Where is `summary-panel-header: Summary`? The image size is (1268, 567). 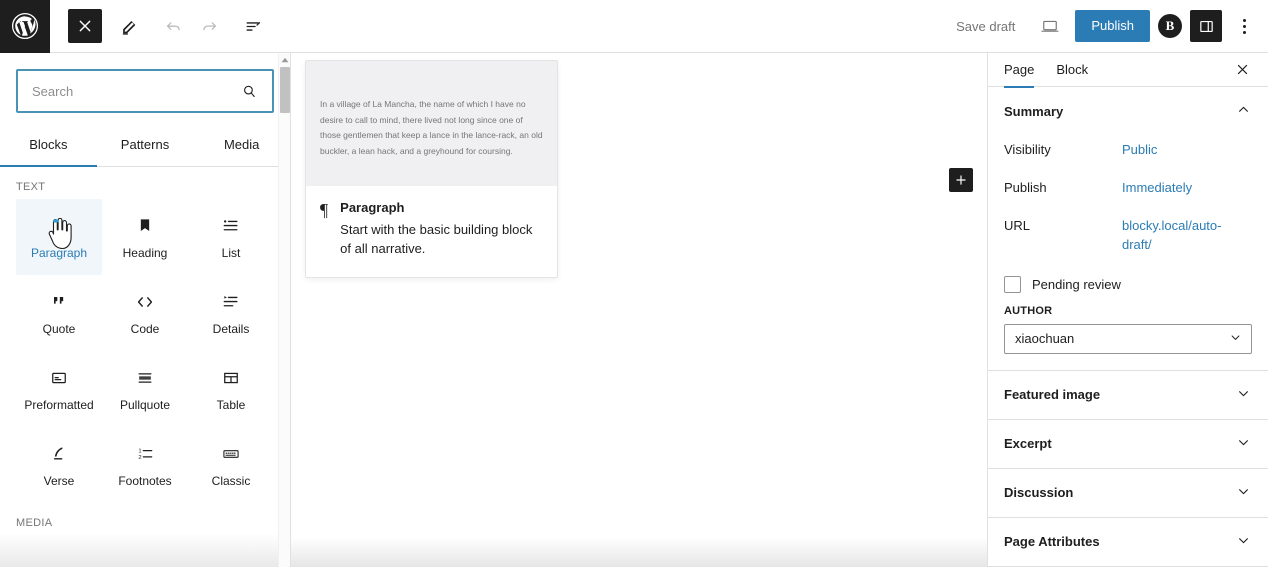
summary-panel-header: Summary is located at coordinates (1128, 111).